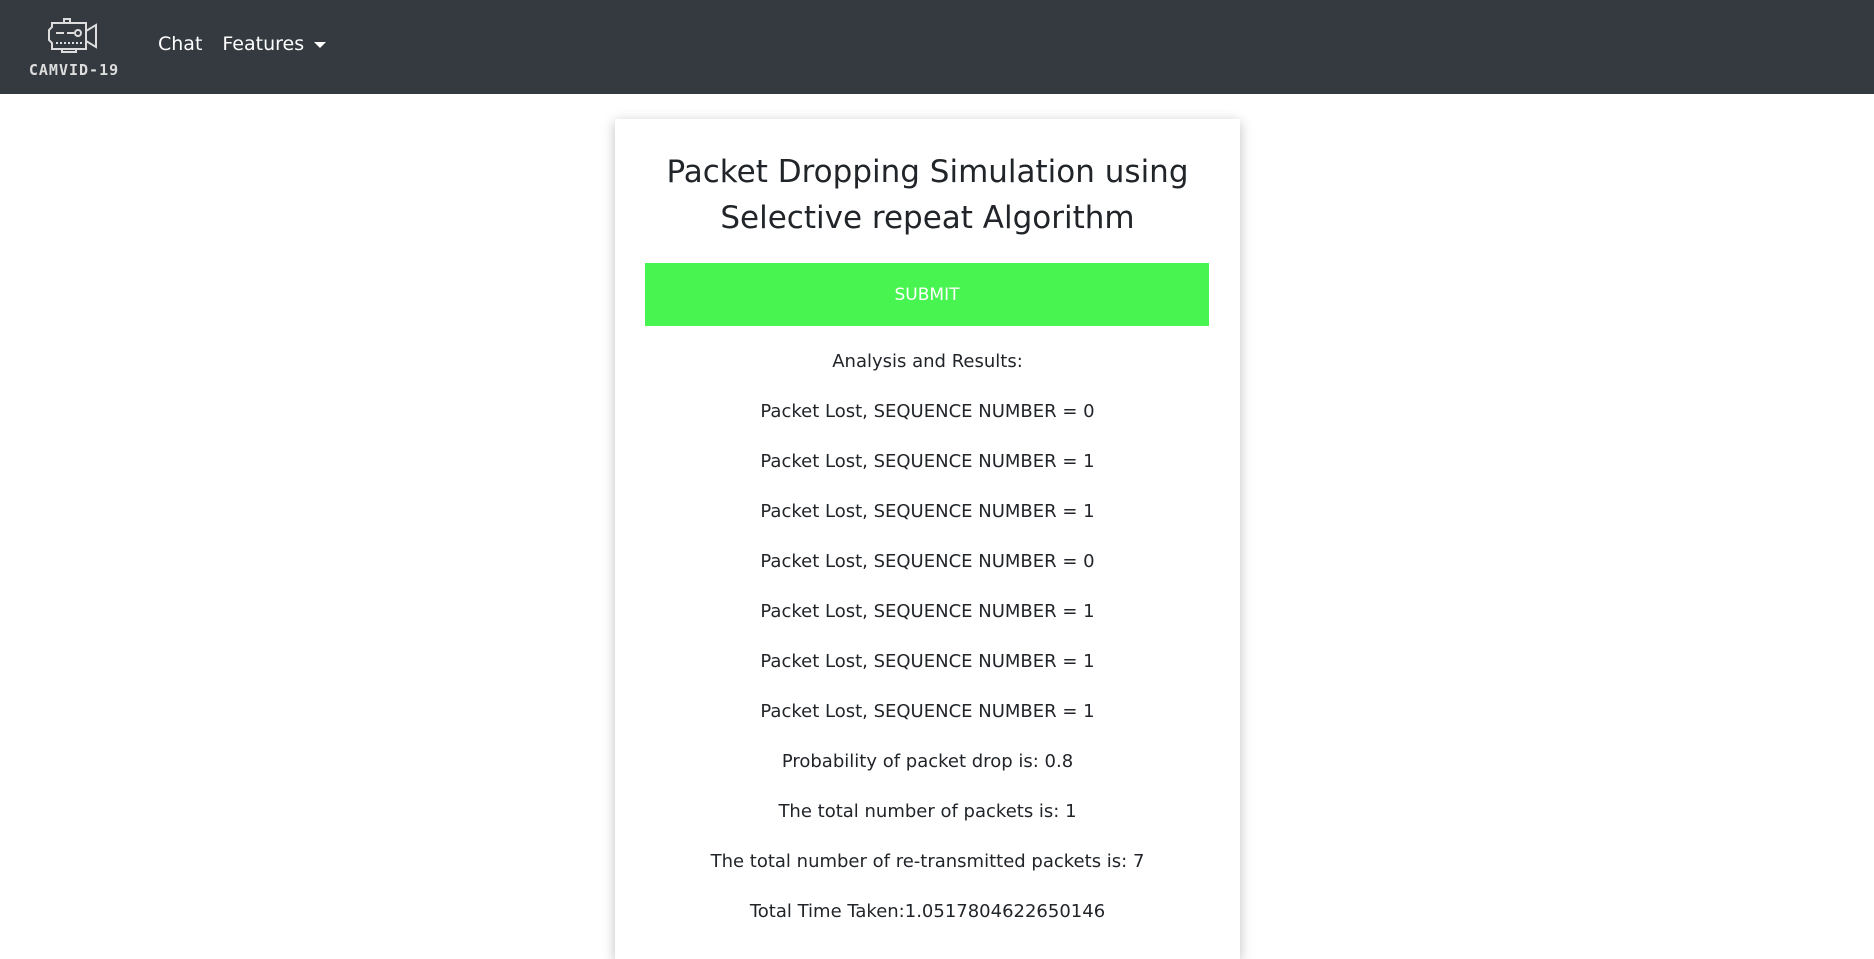  Describe the element at coordinates (927, 294) in the screenshot. I see `submit-button: SUBMIT` at that location.